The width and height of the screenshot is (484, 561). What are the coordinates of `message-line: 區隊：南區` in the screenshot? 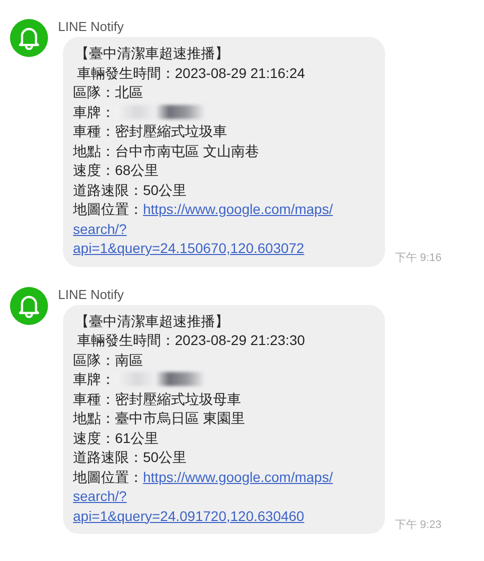 It's located at (108, 360).